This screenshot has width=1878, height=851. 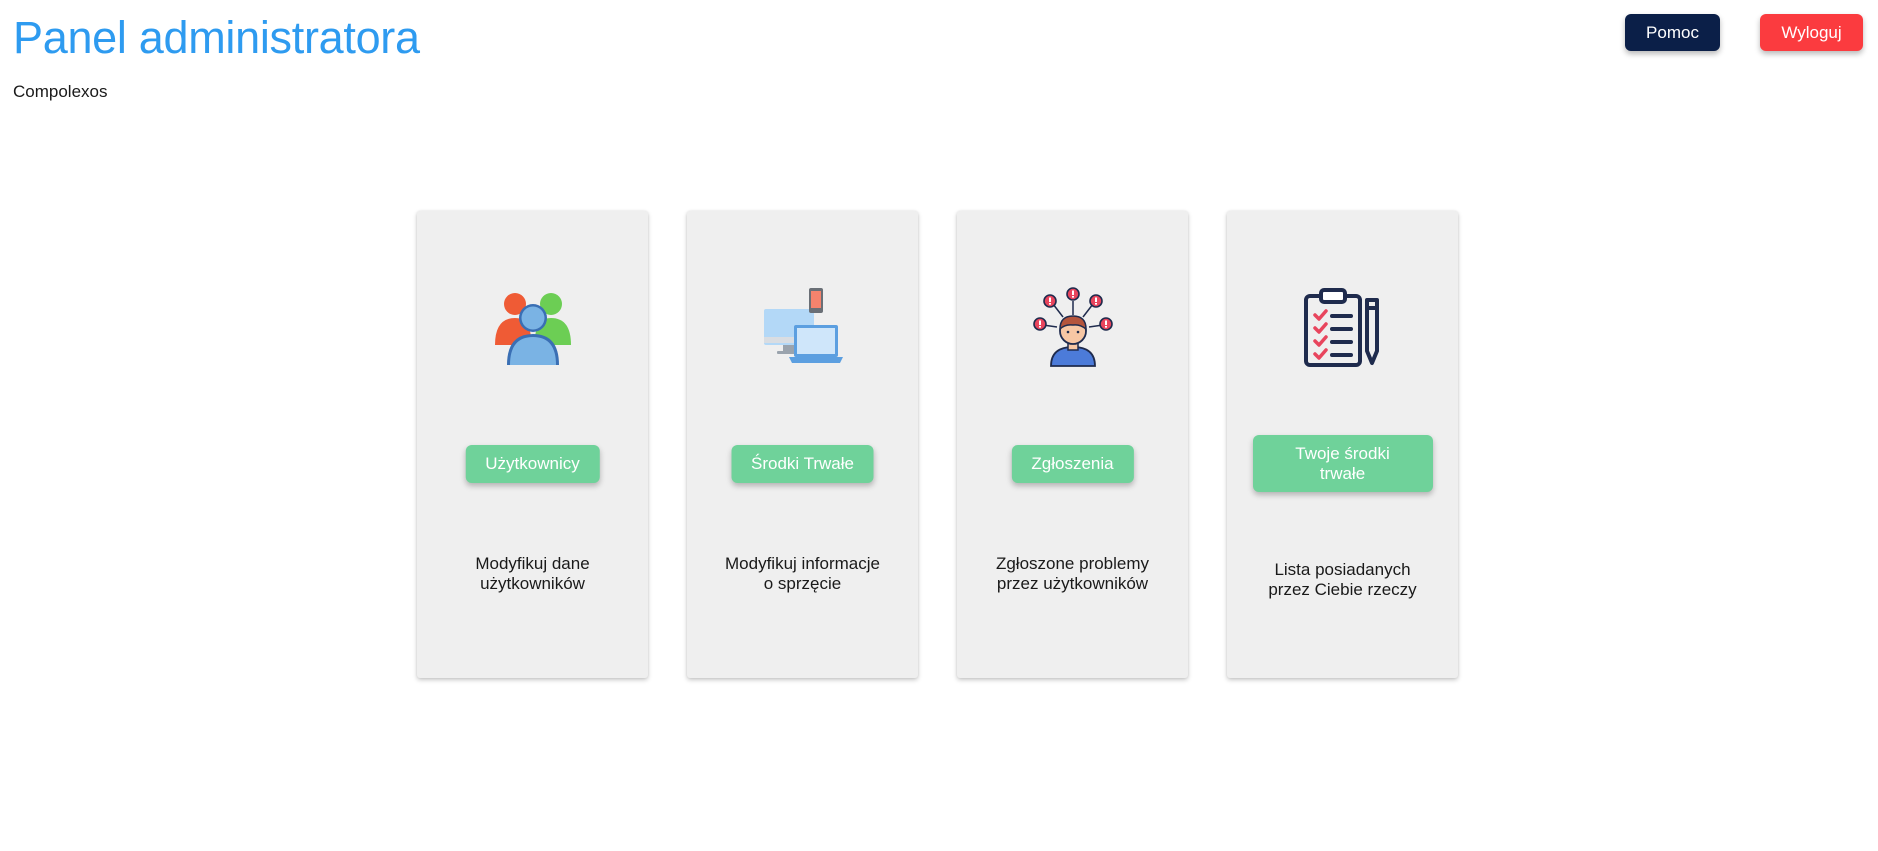 What do you see at coordinates (1072, 464) in the screenshot?
I see `reports-button: Zgłoszenia` at bounding box center [1072, 464].